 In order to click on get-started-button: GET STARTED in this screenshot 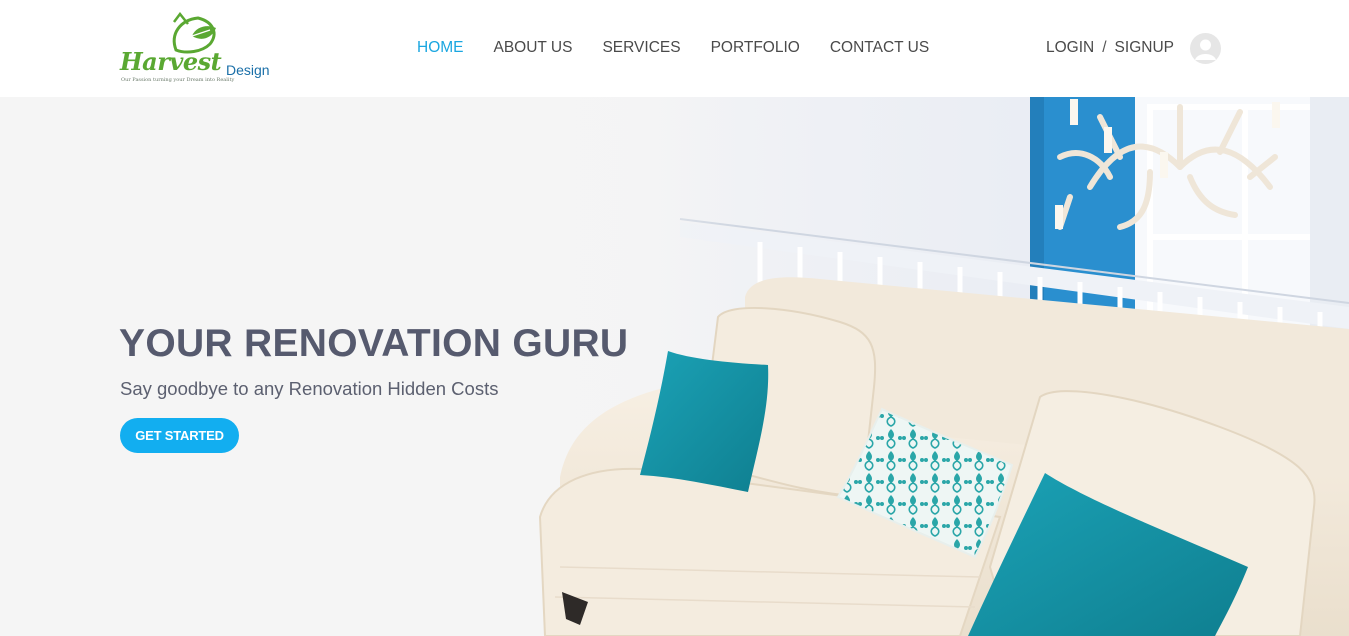, I will do `click(179, 435)`.